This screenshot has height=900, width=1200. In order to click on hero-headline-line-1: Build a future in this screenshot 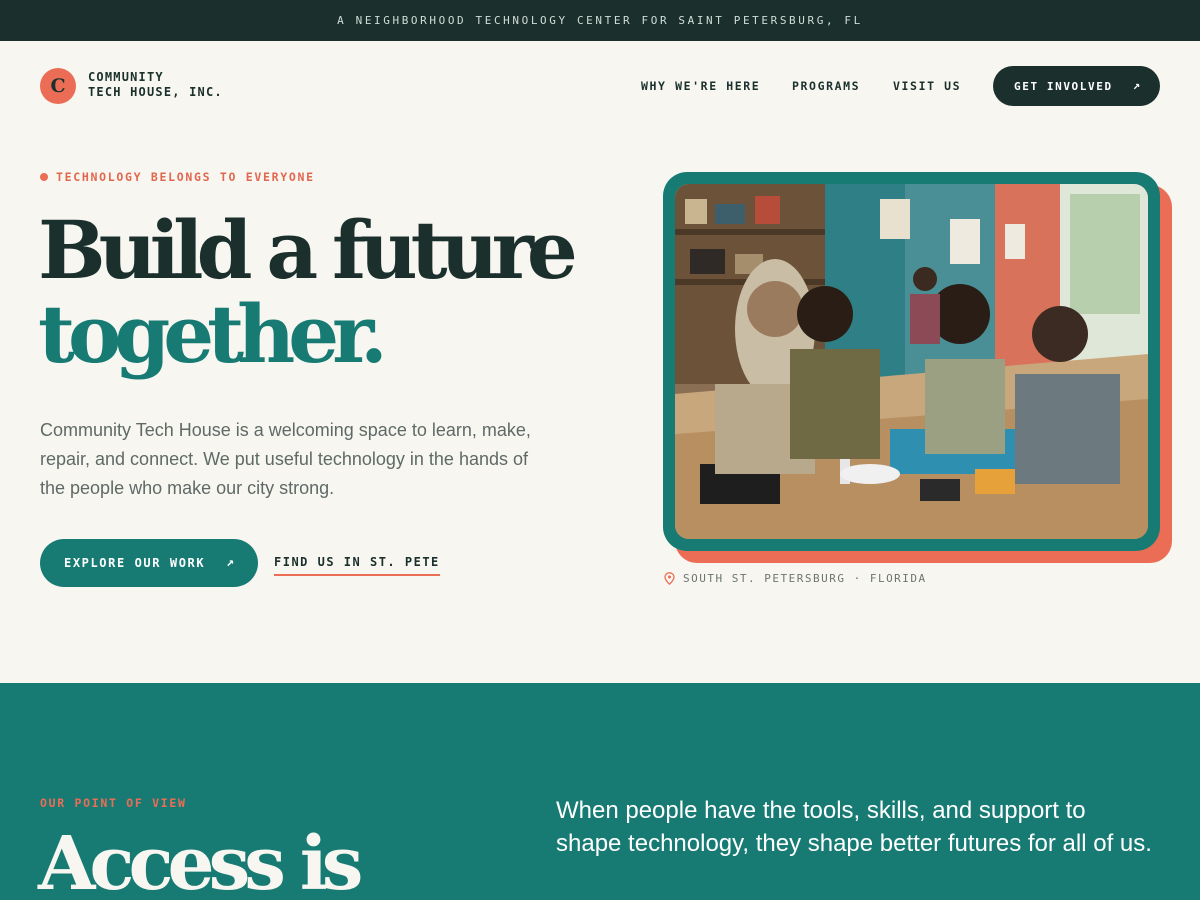, I will do `click(308, 250)`.